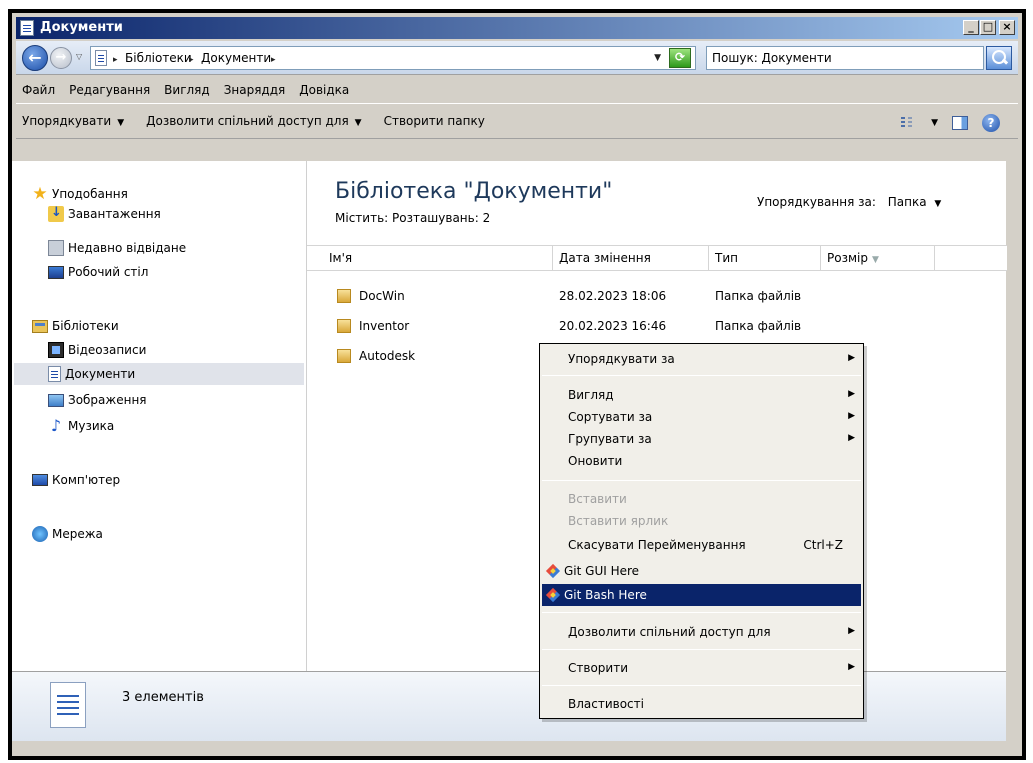 The width and height of the screenshot is (1033, 763). I want to click on nav-network: Мережа, so click(168, 534).